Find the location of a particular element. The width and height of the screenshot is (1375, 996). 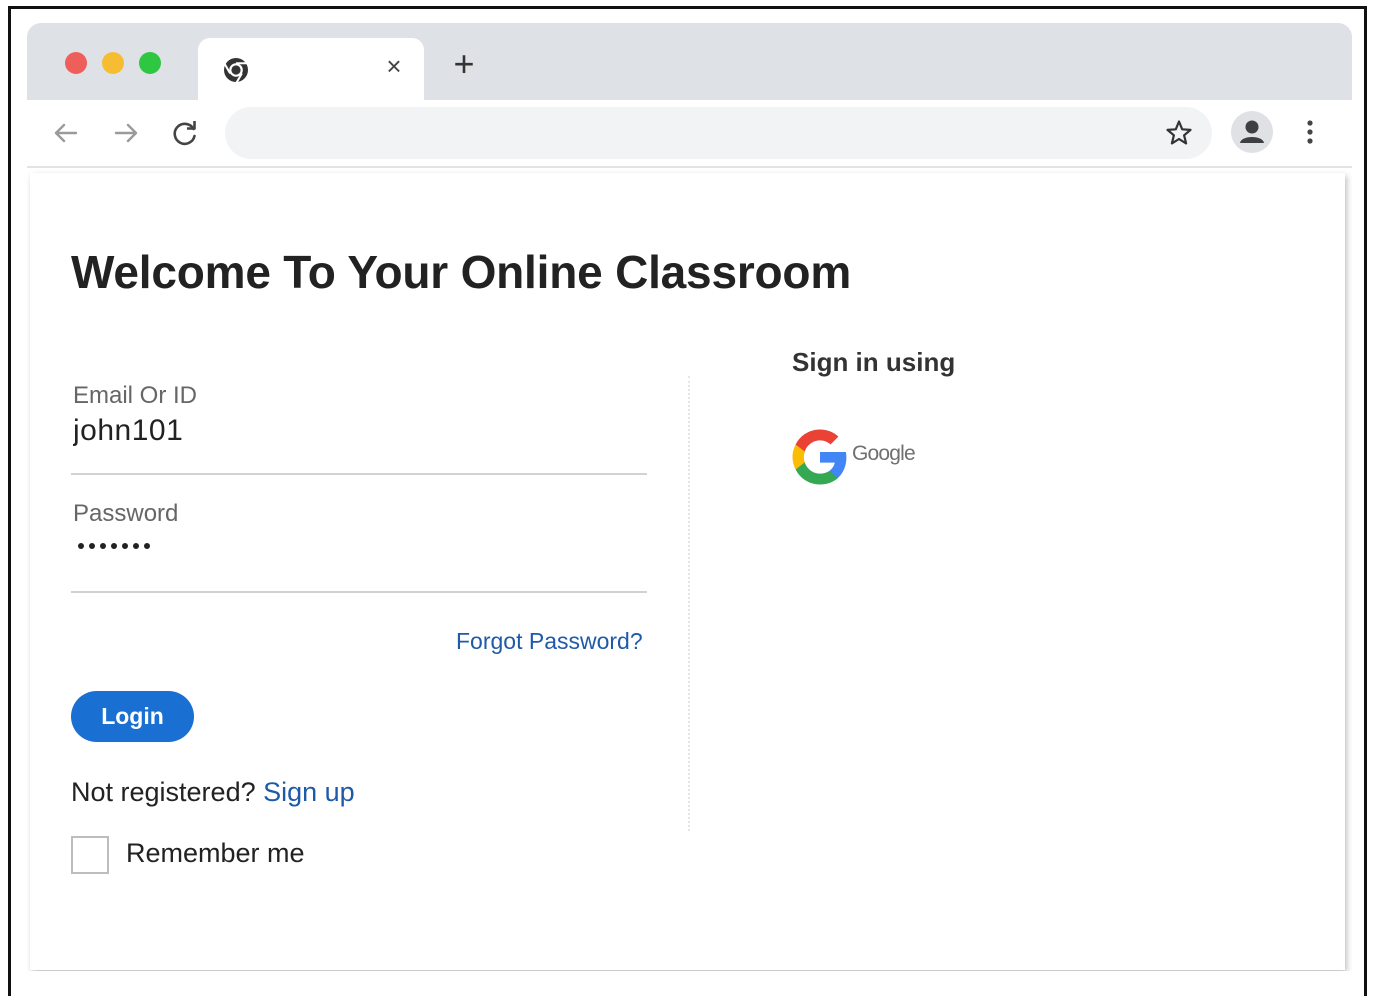

login-button: Login is located at coordinates (132, 716).